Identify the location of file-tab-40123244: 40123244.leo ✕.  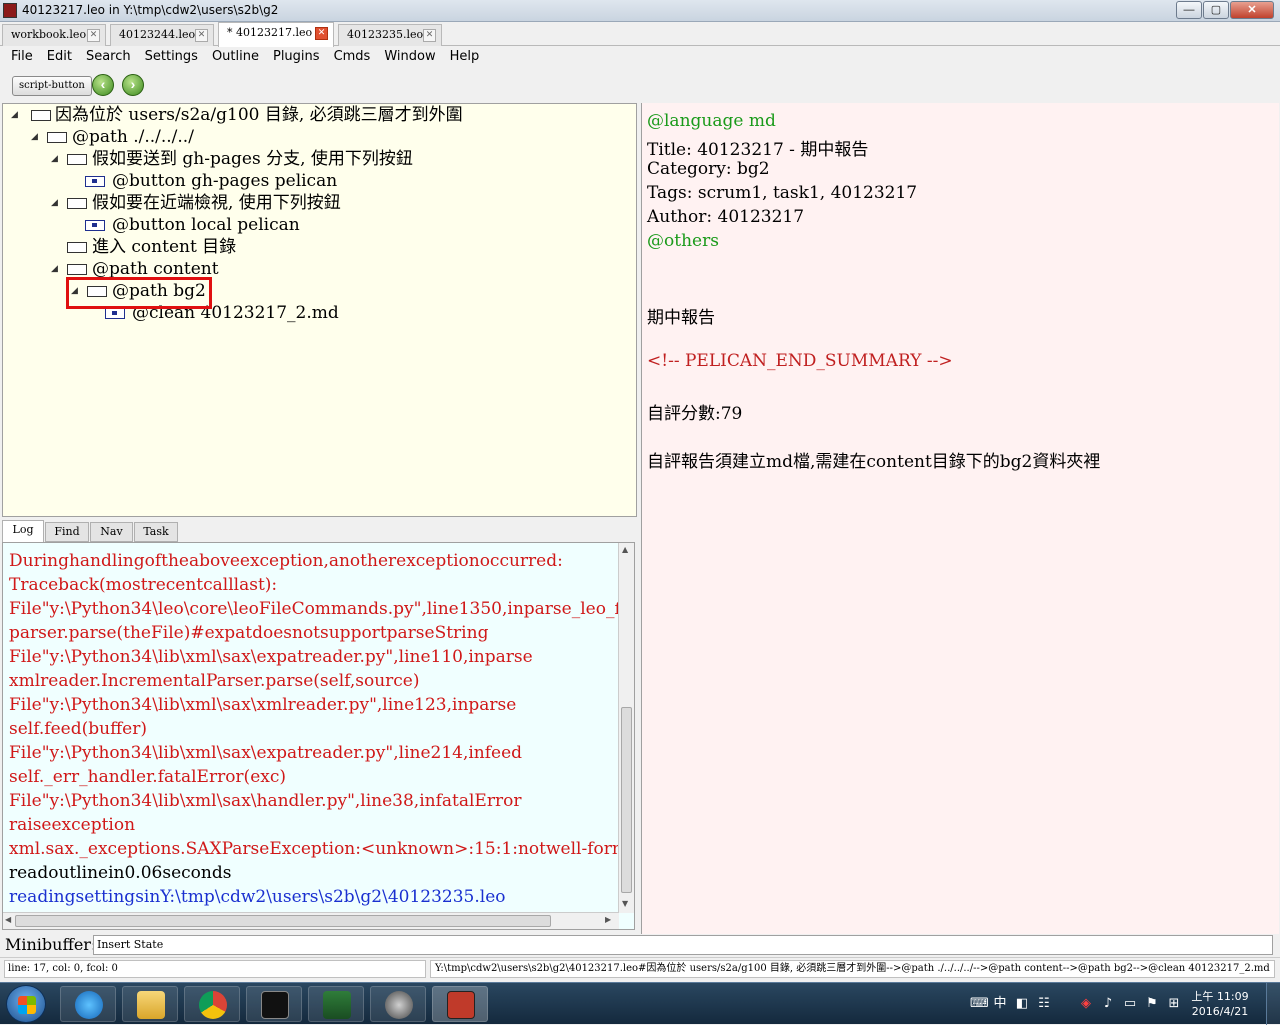
(162, 35).